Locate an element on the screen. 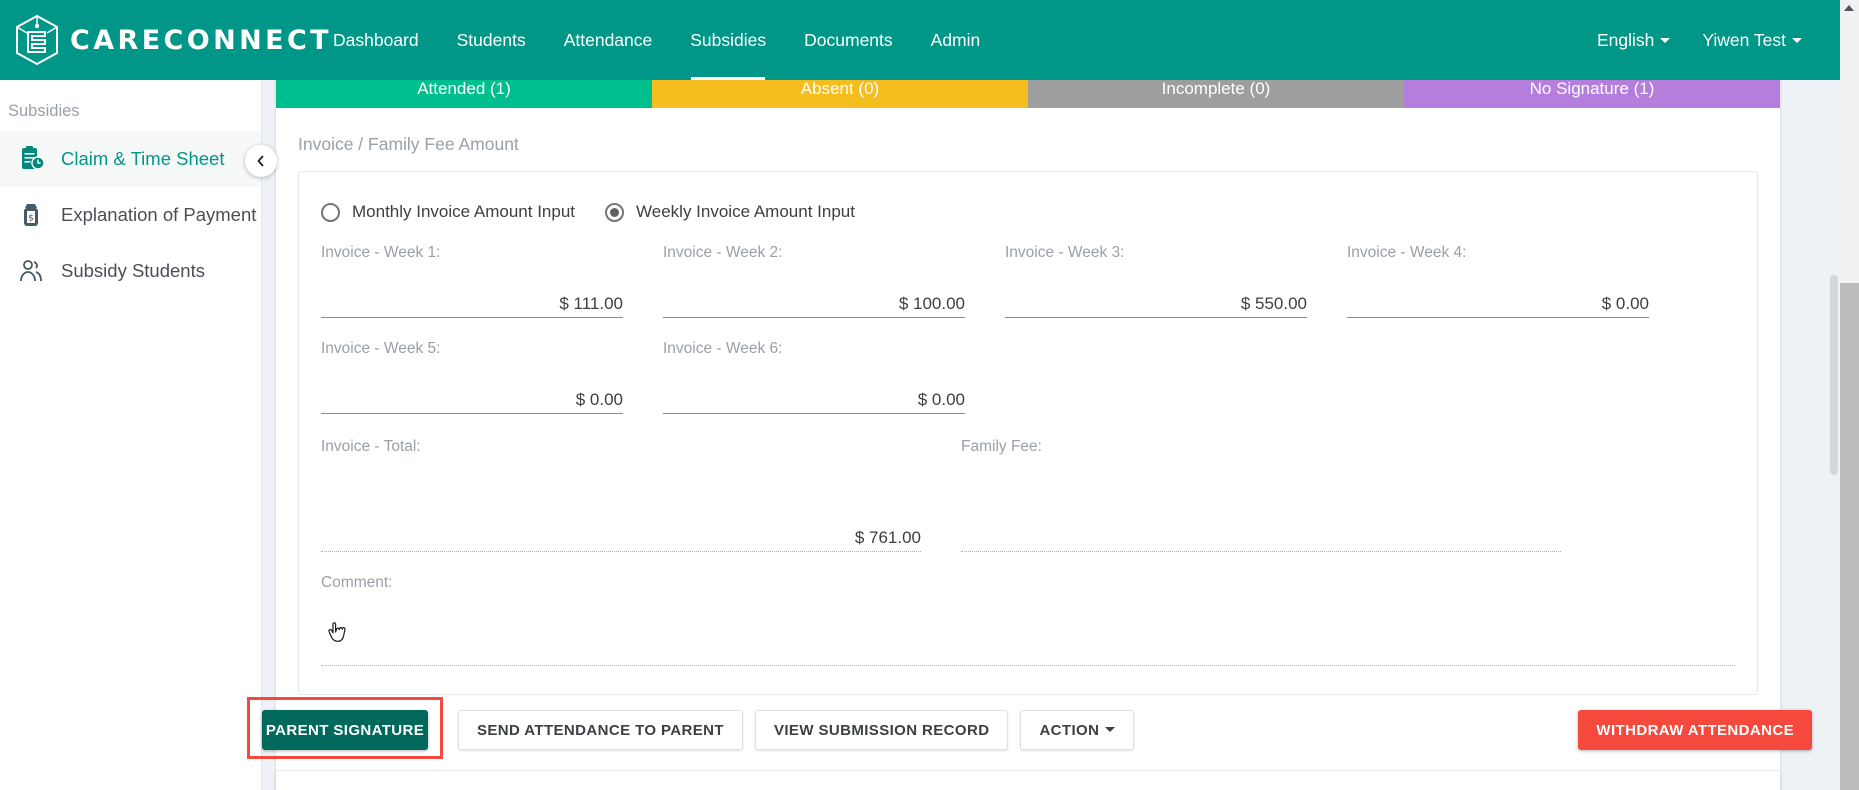 This screenshot has width=1859, height=790. input-invoice-week-1: $ 111.00 is located at coordinates (472, 301).